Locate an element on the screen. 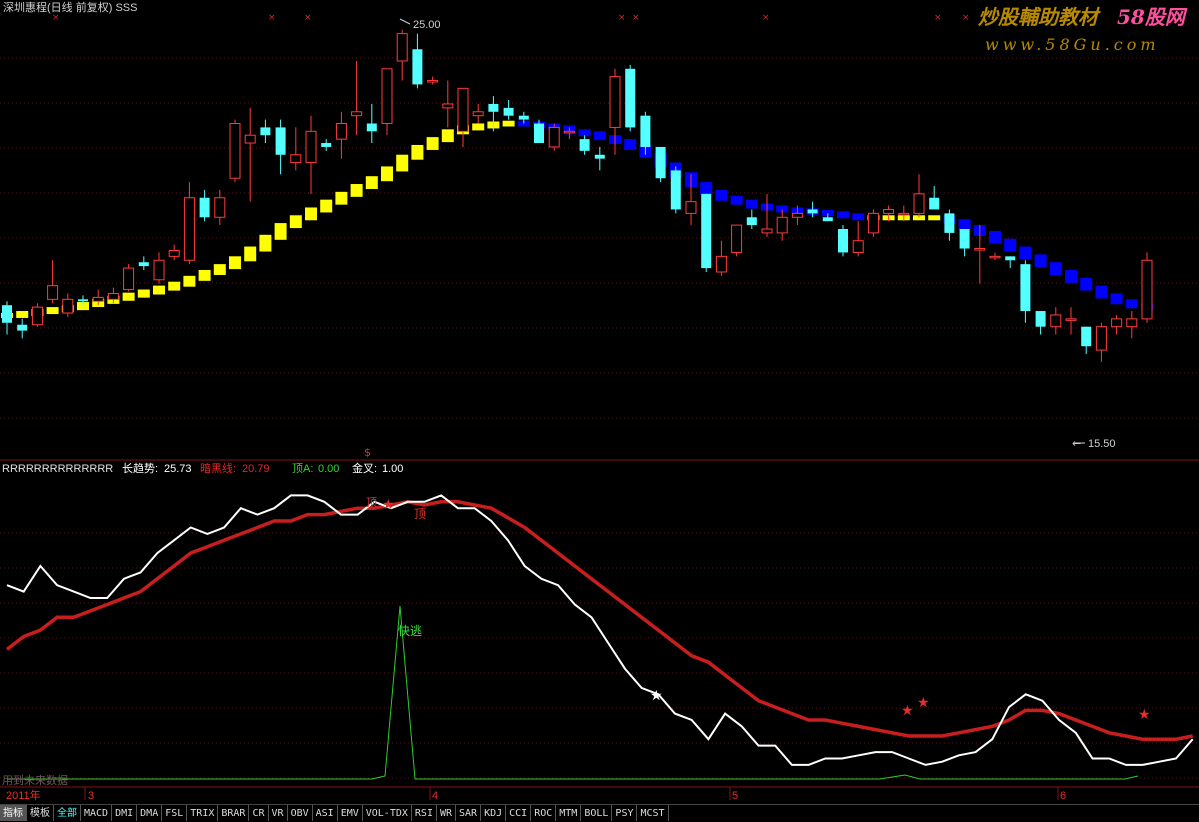 The image size is (1199, 822). tab-psy: PSY is located at coordinates (625, 813).